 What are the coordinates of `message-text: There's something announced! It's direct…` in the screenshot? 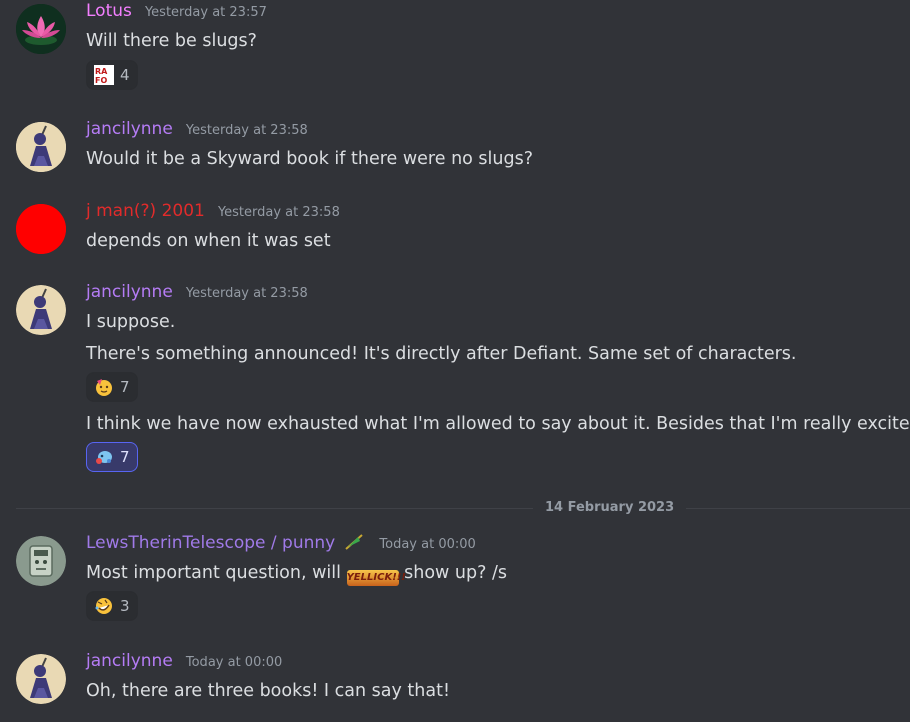 It's located at (441, 354).